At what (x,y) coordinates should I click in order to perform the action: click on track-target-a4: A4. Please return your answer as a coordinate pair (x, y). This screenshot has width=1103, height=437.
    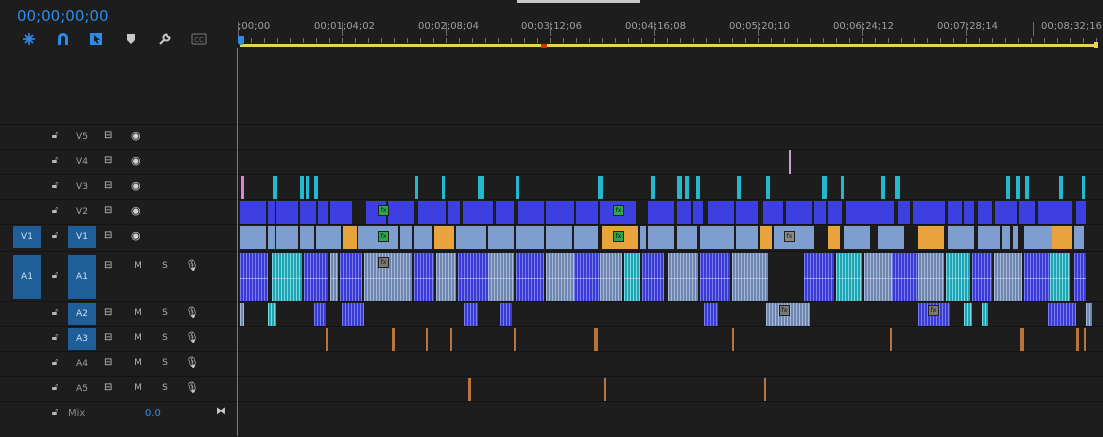
    Looking at the image, I should click on (82, 364).